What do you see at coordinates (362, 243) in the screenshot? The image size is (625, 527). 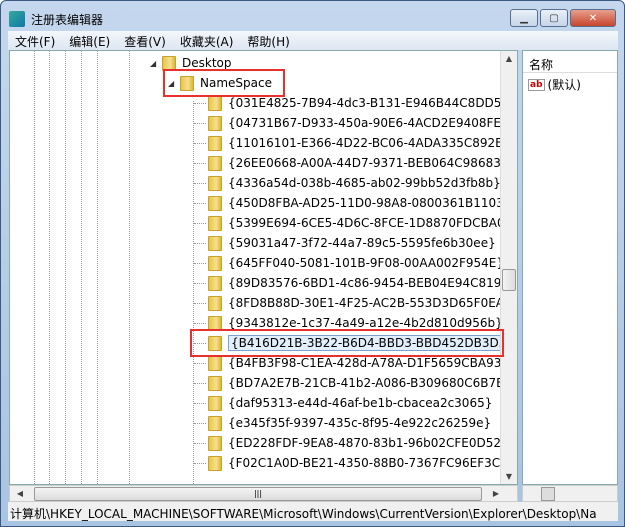 I see `tree-node-label: {59031a47-3f72-44a7-89c5-5595fe6b30ee}` at bounding box center [362, 243].